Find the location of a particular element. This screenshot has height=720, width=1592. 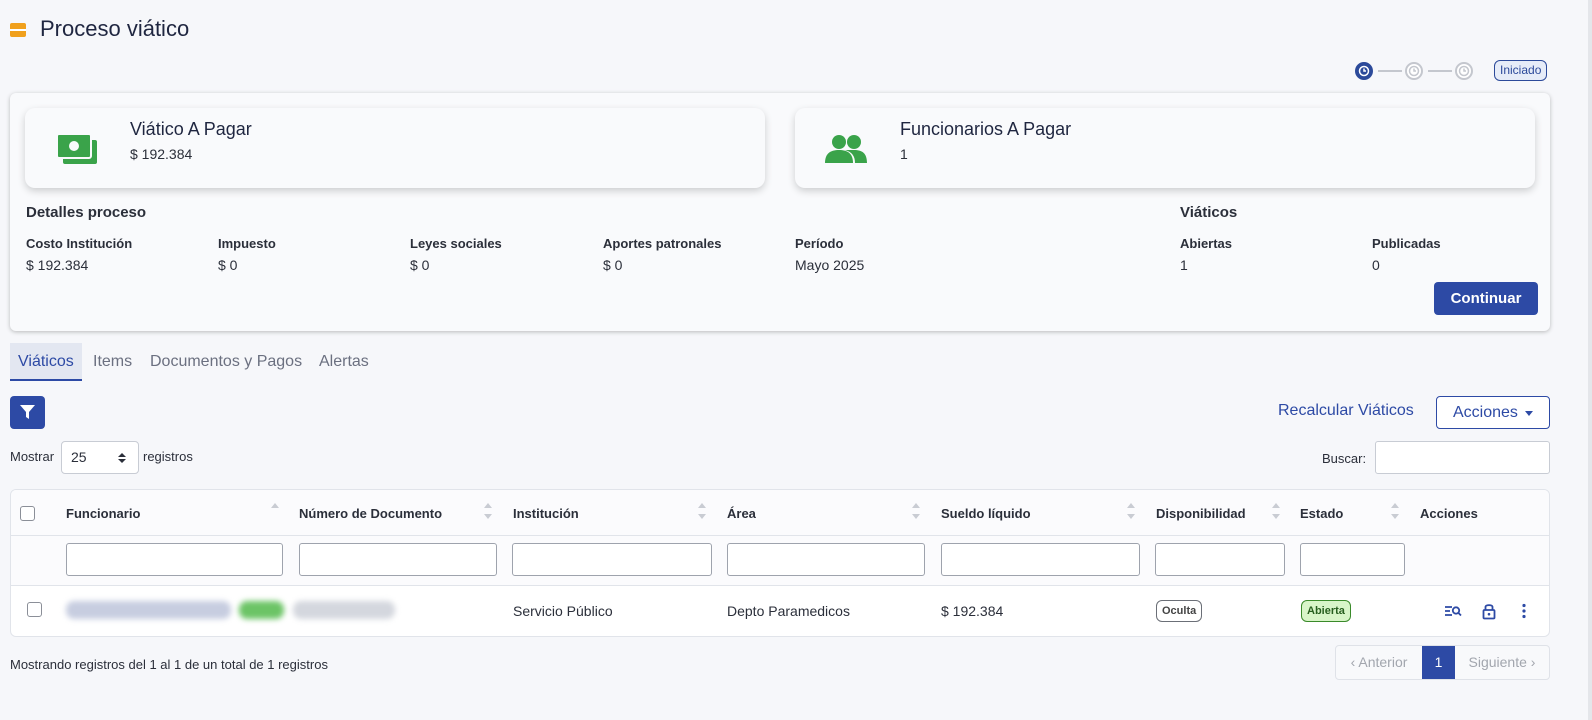

view-details-icon is located at coordinates (1453, 611).